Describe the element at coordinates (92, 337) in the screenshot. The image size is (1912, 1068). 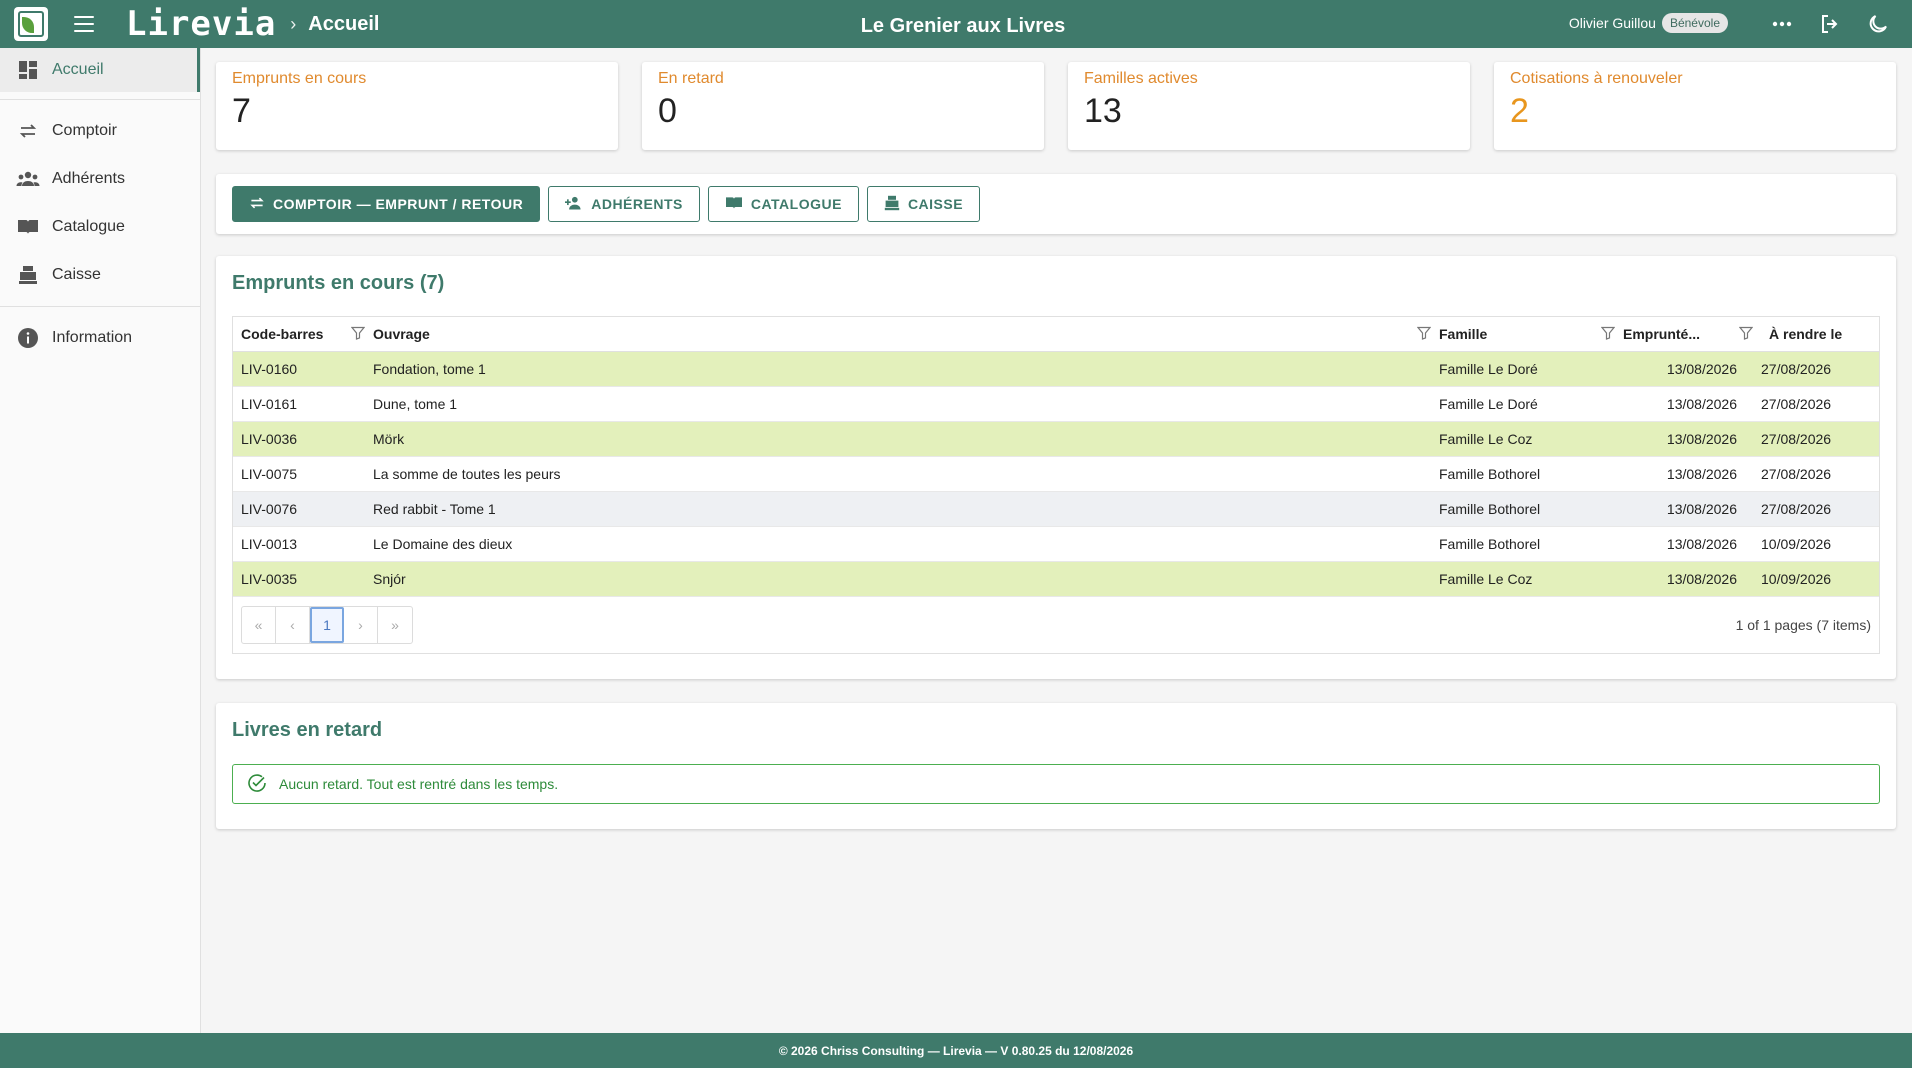
I see `sidebar-item-label: Information` at that location.